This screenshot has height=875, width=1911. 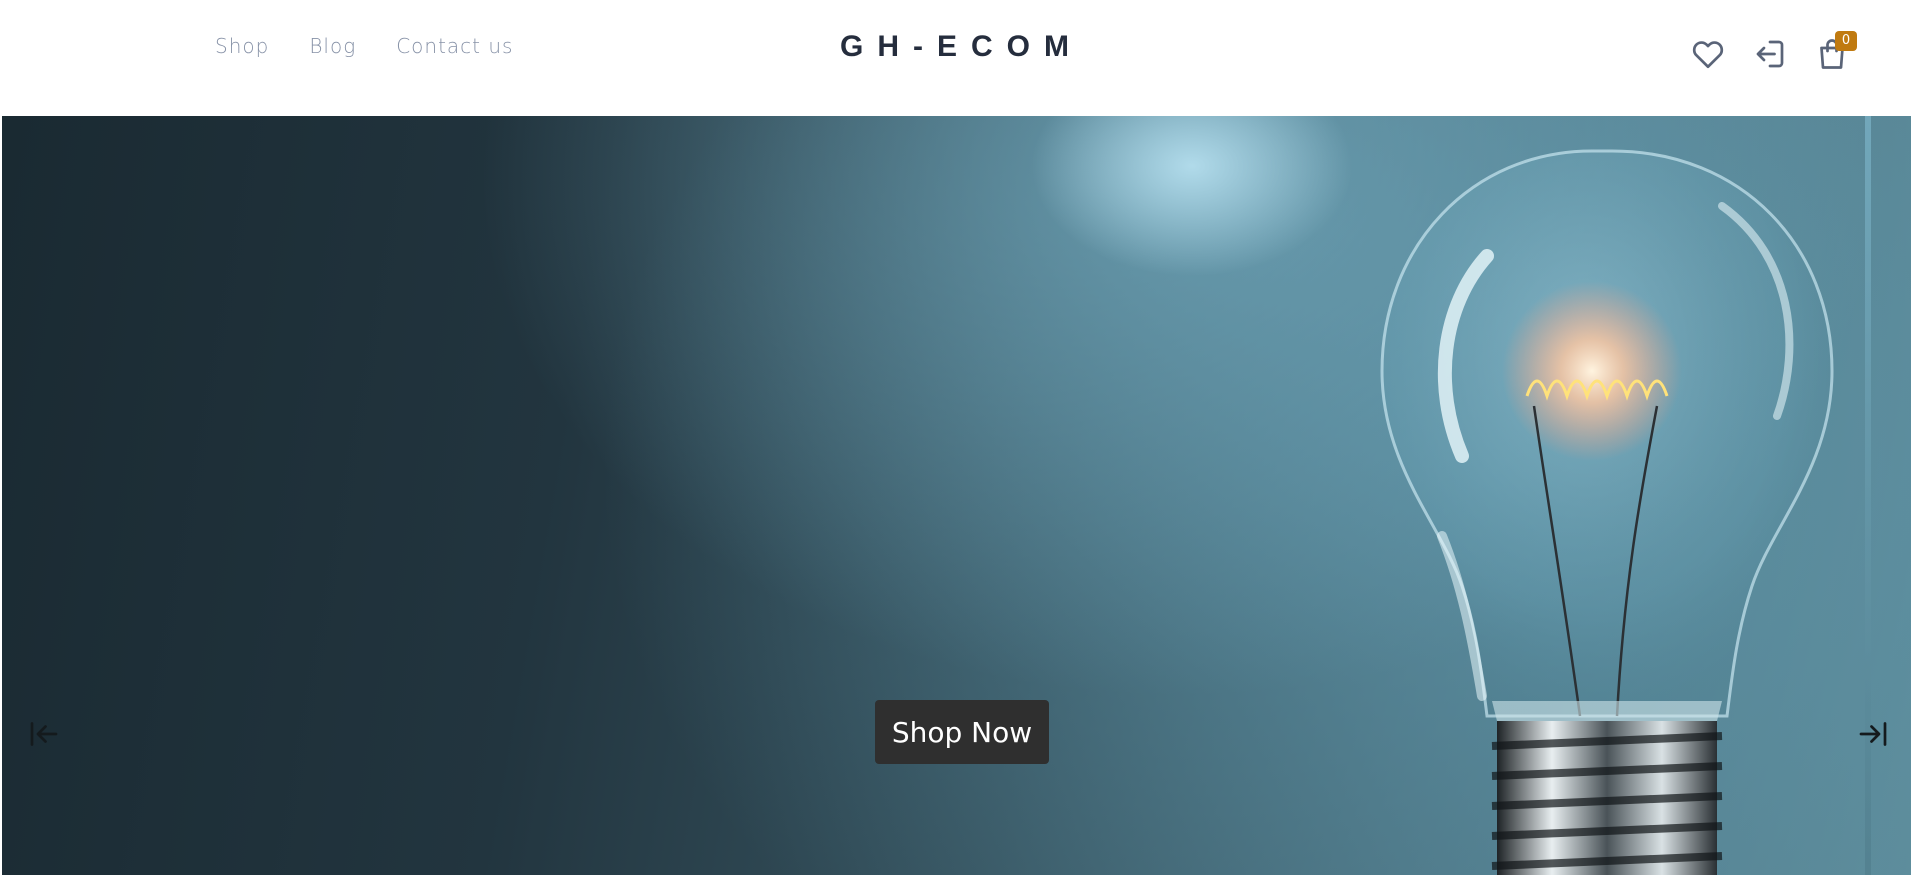 I want to click on shop-now-button: Shop Now, so click(x=962, y=732).